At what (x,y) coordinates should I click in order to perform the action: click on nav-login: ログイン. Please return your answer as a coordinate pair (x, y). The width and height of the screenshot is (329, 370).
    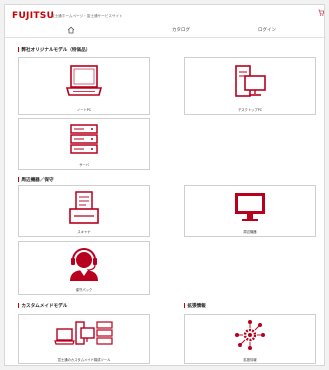
    Looking at the image, I should click on (267, 30).